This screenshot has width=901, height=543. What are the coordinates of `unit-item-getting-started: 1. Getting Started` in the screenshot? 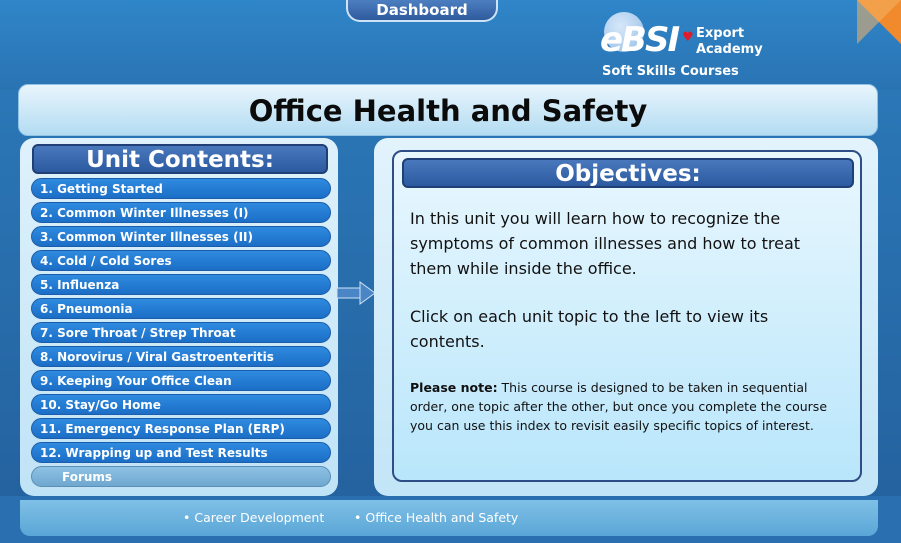 It's located at (181, 188).